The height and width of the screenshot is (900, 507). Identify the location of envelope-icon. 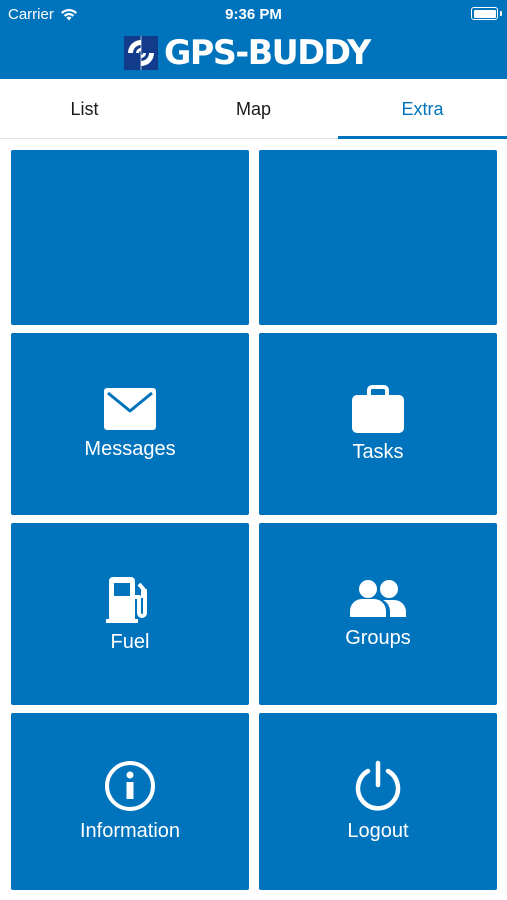
(130, 408).